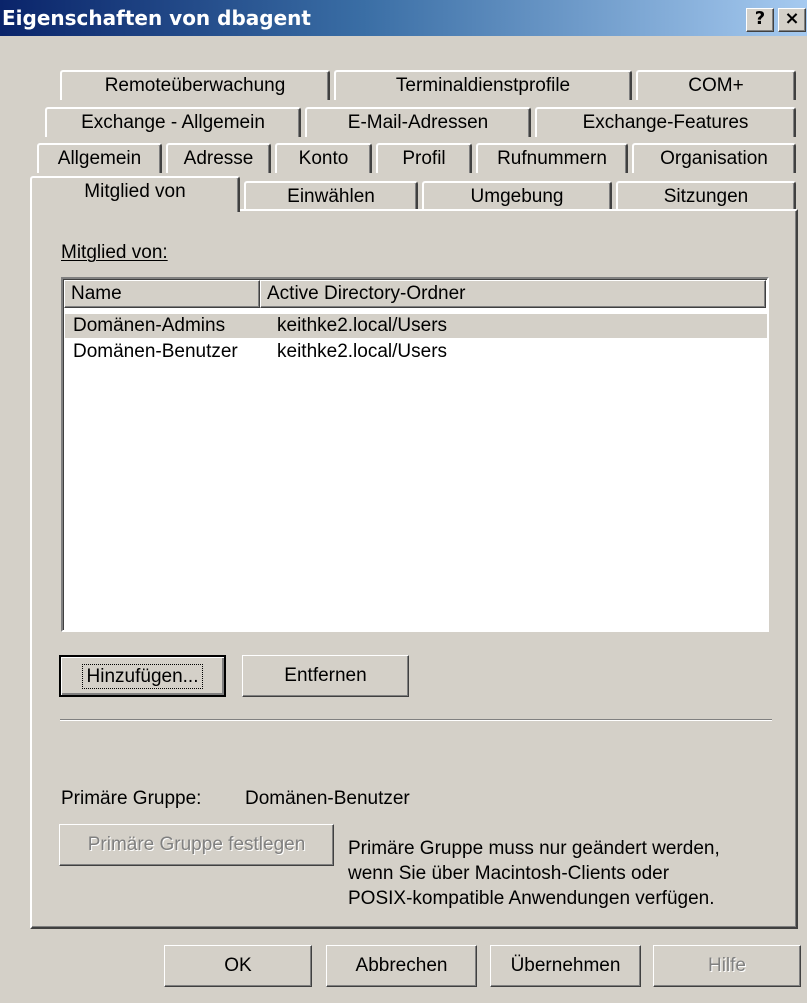 The width and height of the screenshot is (807, 1003). I want to click on row-name: Domänen-Admins, so click(149, 325).